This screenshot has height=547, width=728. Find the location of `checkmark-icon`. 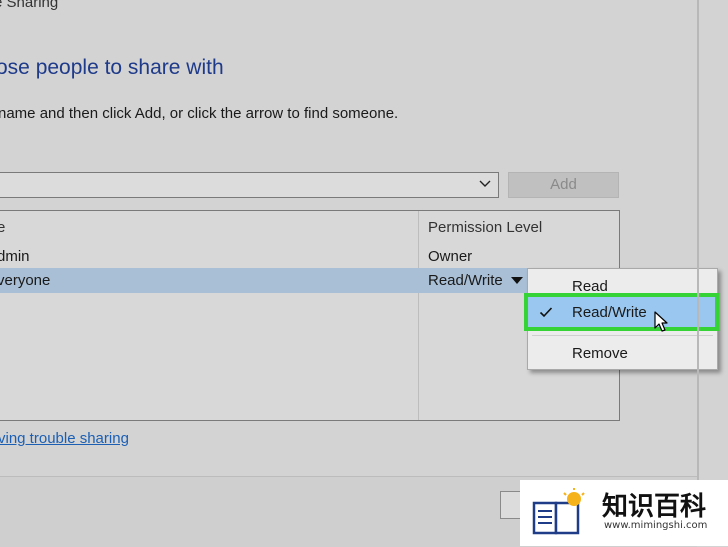

checkmark-icon is located at coordinates (546, 312).